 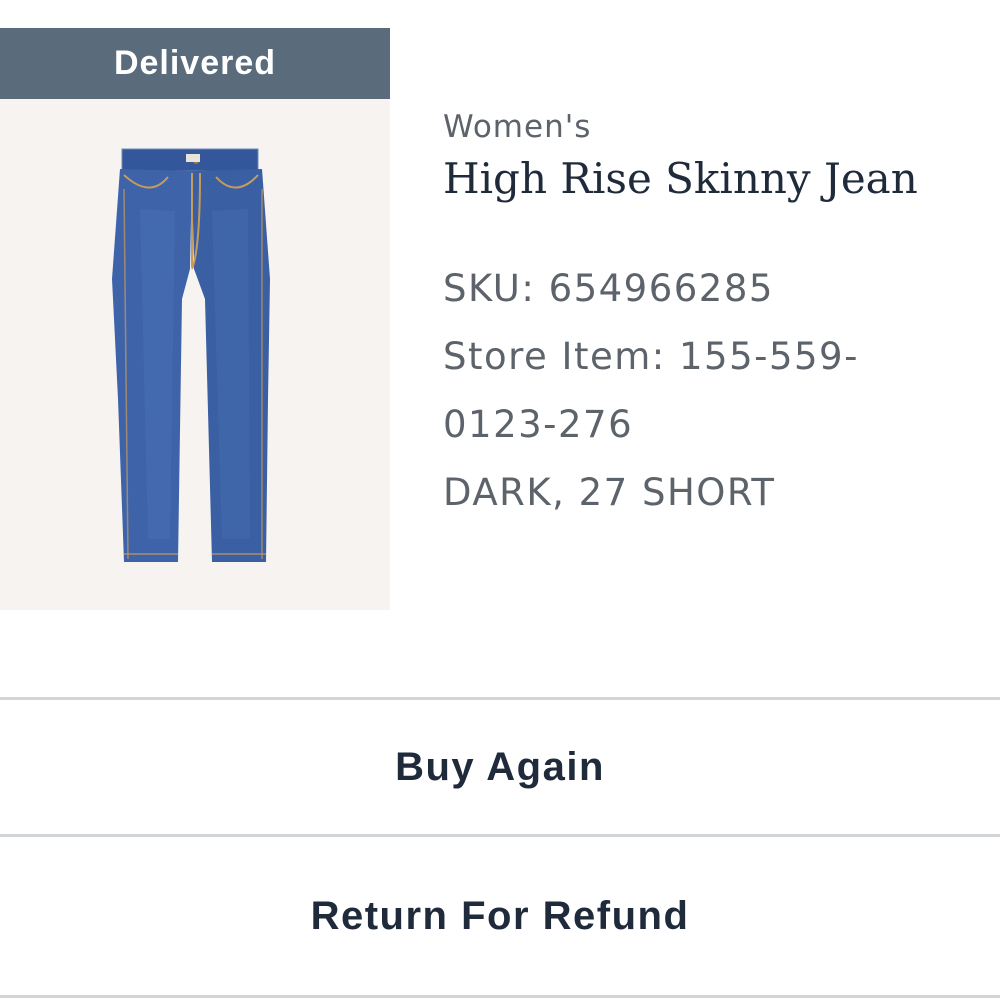 I want to click on store-item-line1: Store Item: 155-559-, so click(x=651, y=356).